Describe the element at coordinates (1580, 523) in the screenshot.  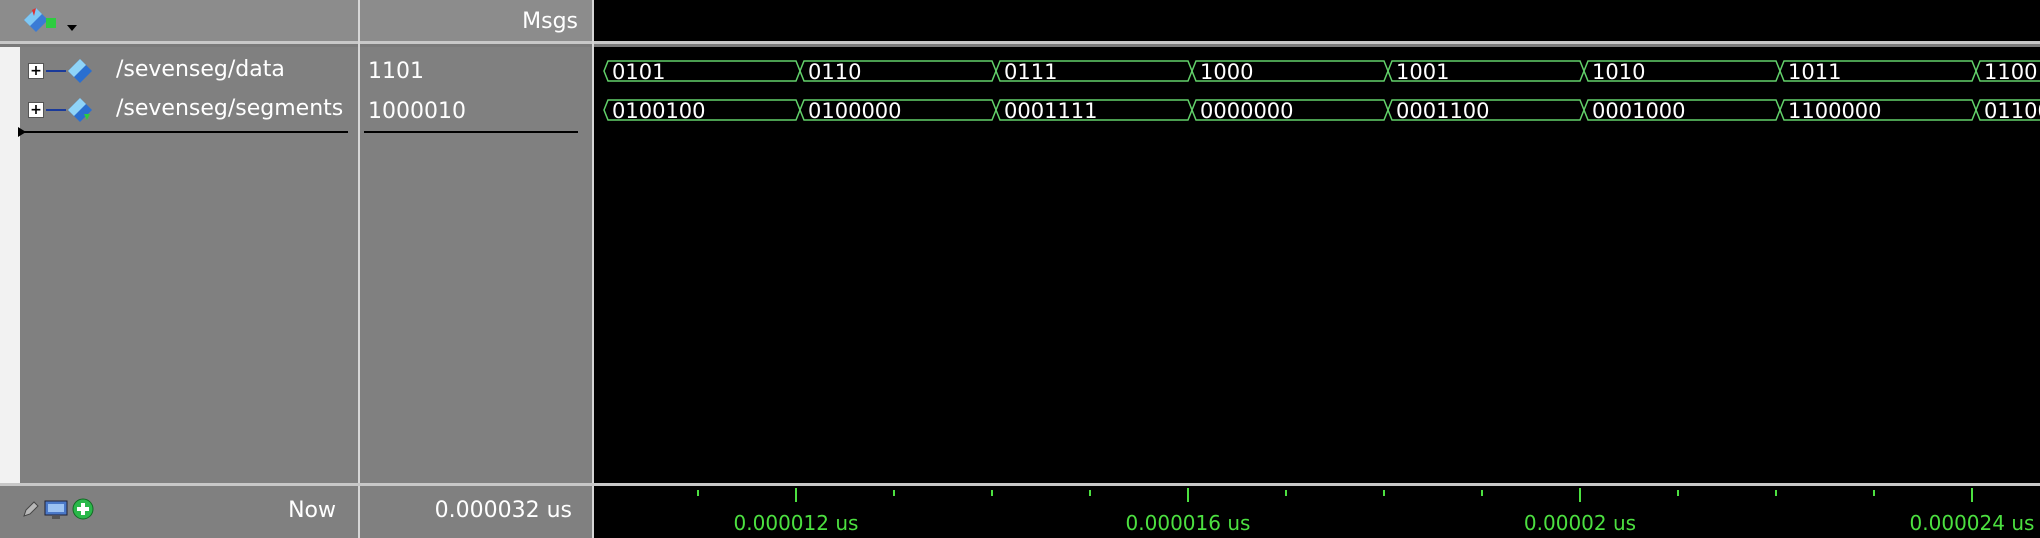
I see `time-label: 0.00002 us` at that location.